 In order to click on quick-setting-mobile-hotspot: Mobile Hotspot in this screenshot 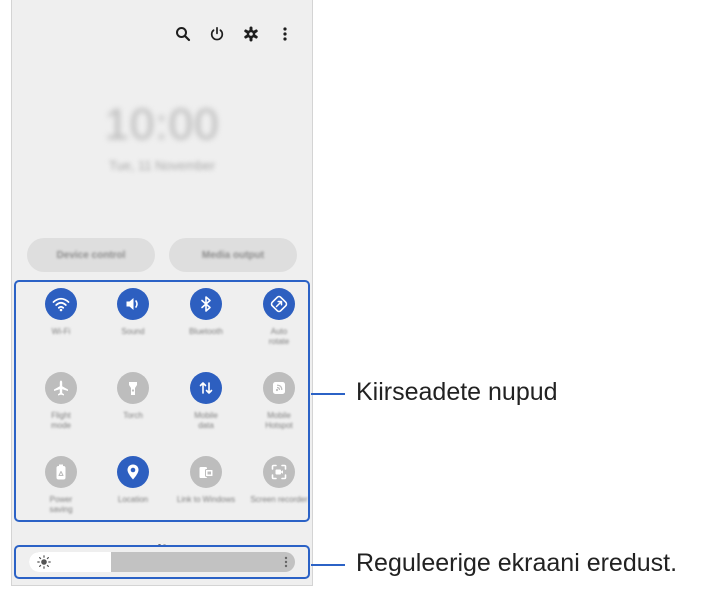, I will do `click(277, 401)`.